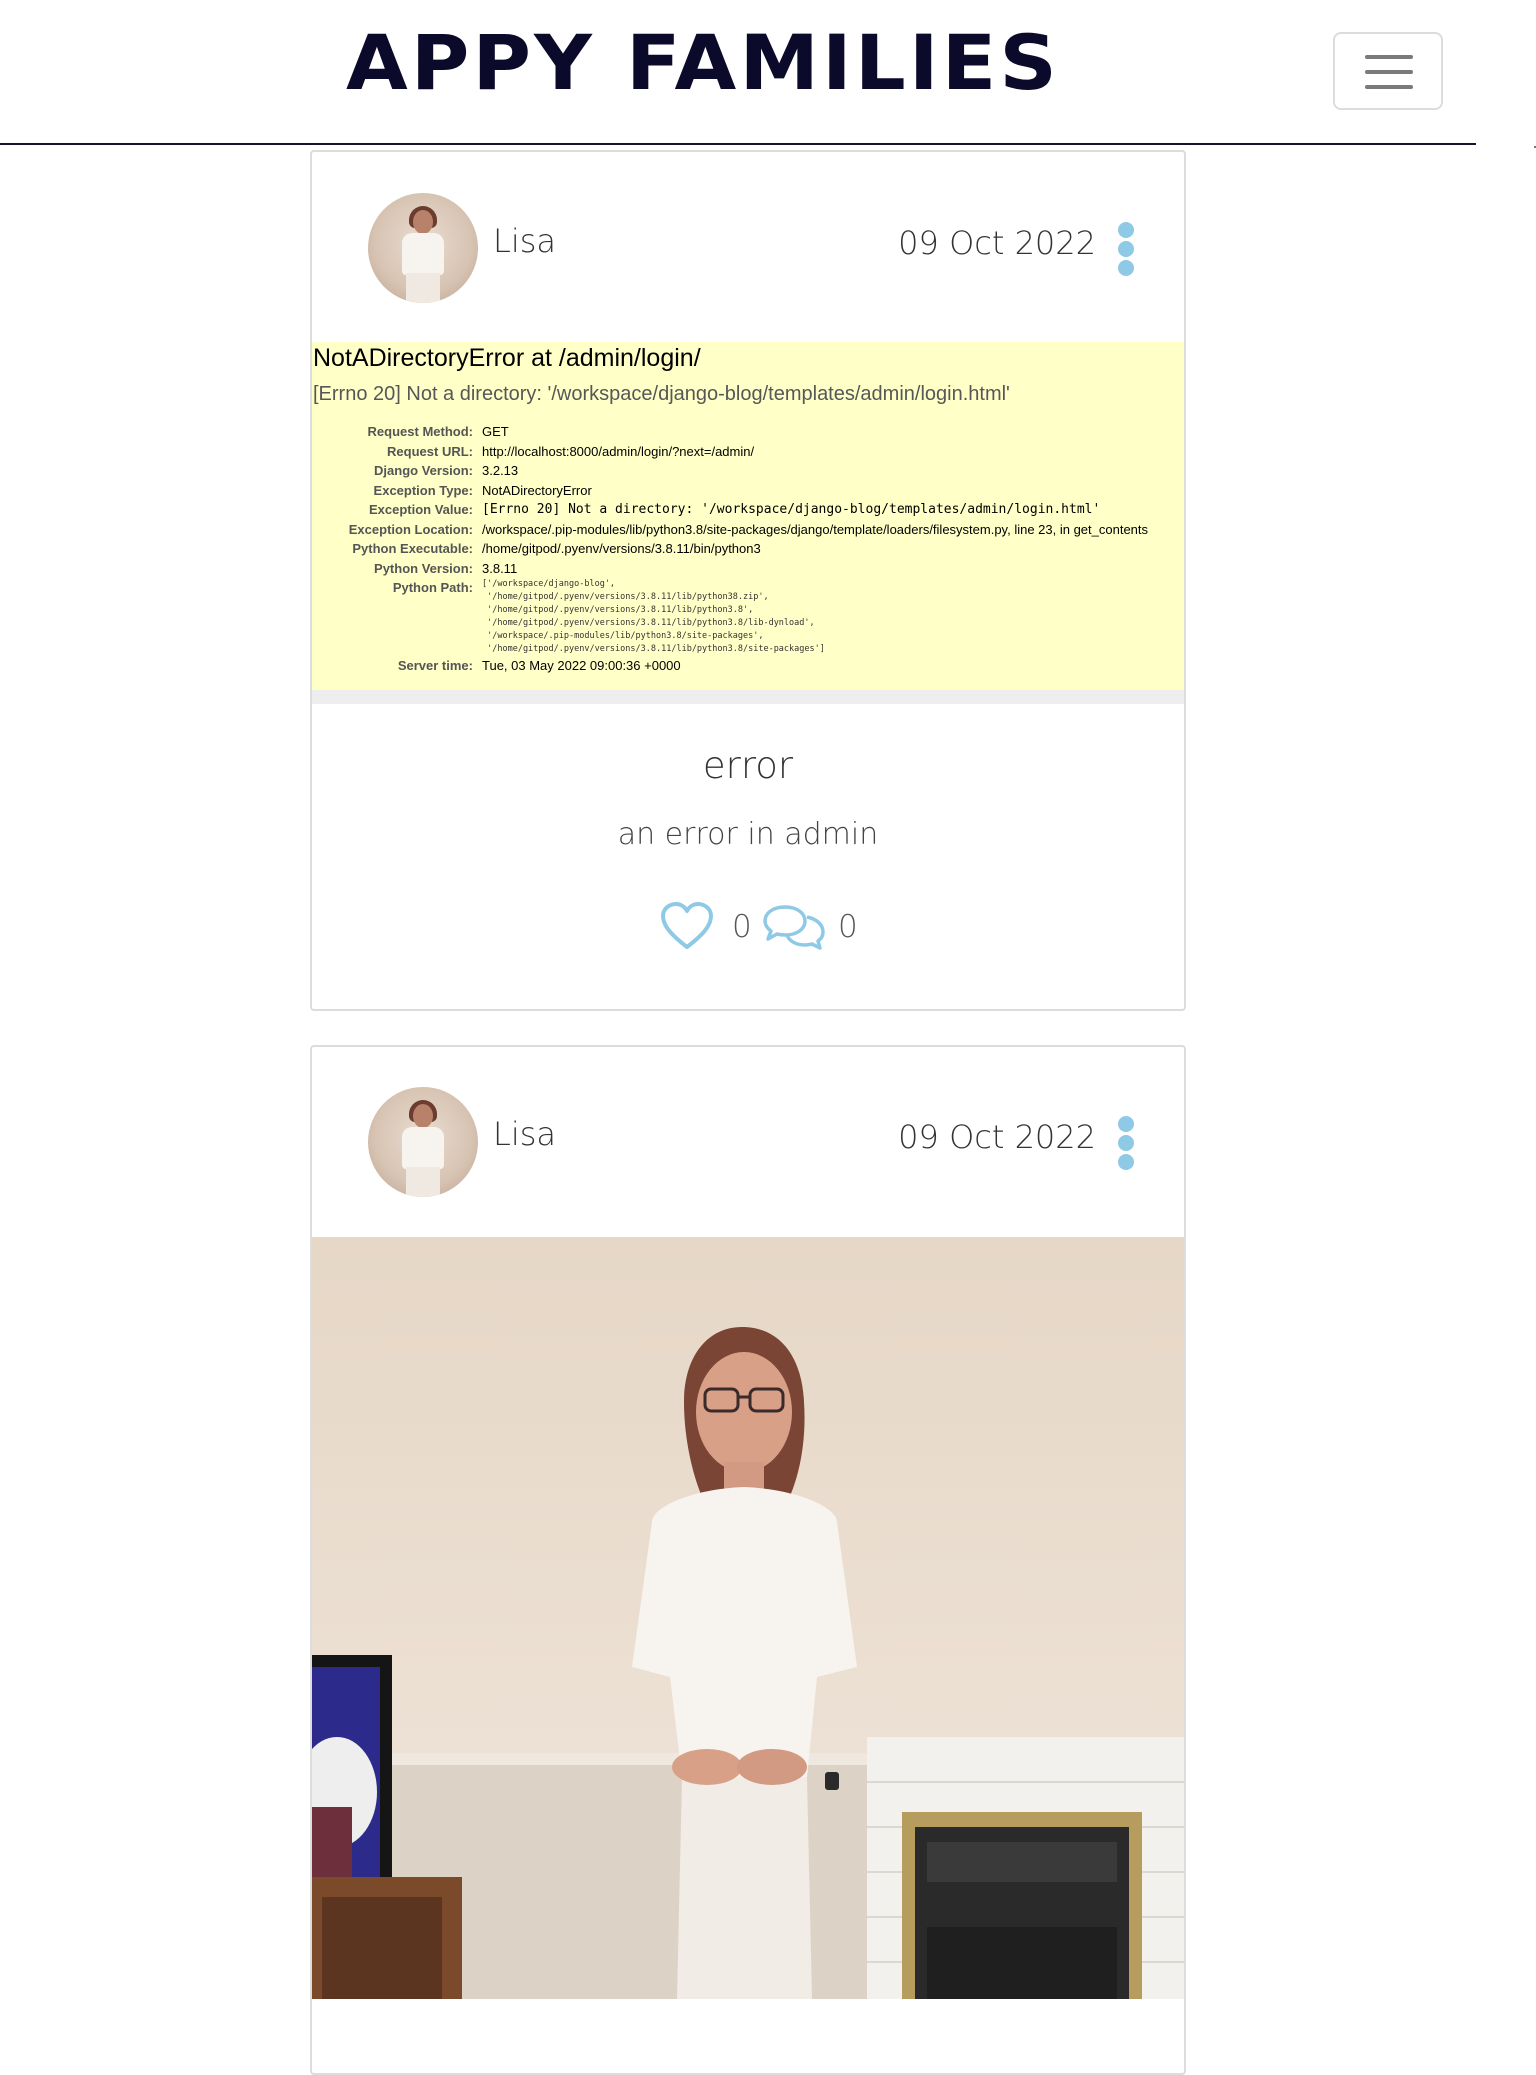 Image resolution: width=1536 pixels, height=2075 pixels. What do you see at coordinates (412, 548) in the screenshot?
I see `error-row-label: Python Executable:` at bounding box center [412, 548].